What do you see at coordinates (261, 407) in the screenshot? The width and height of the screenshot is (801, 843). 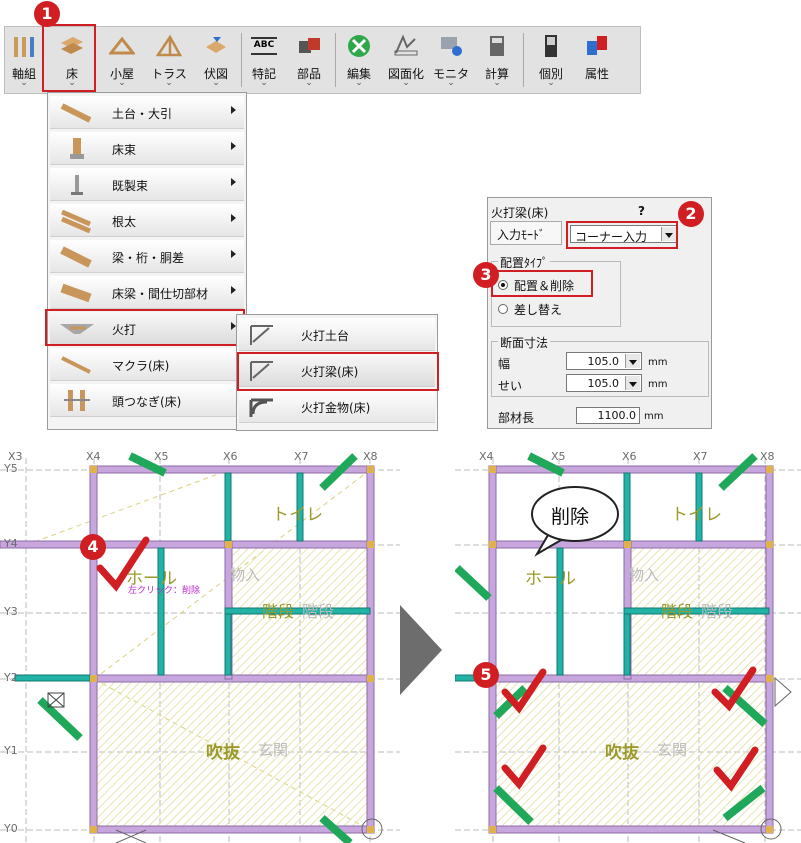 I see `hiuchi-hardware-icon` at bounding box center [261, 407].